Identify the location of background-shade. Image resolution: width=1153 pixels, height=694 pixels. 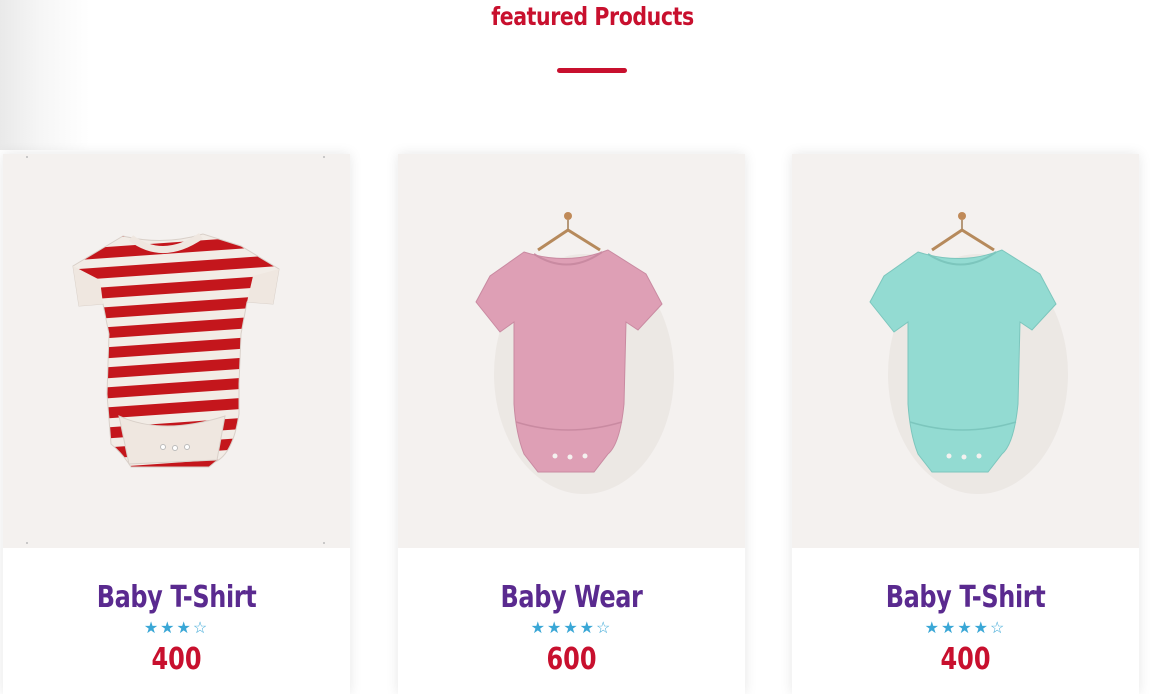
(45, 75).